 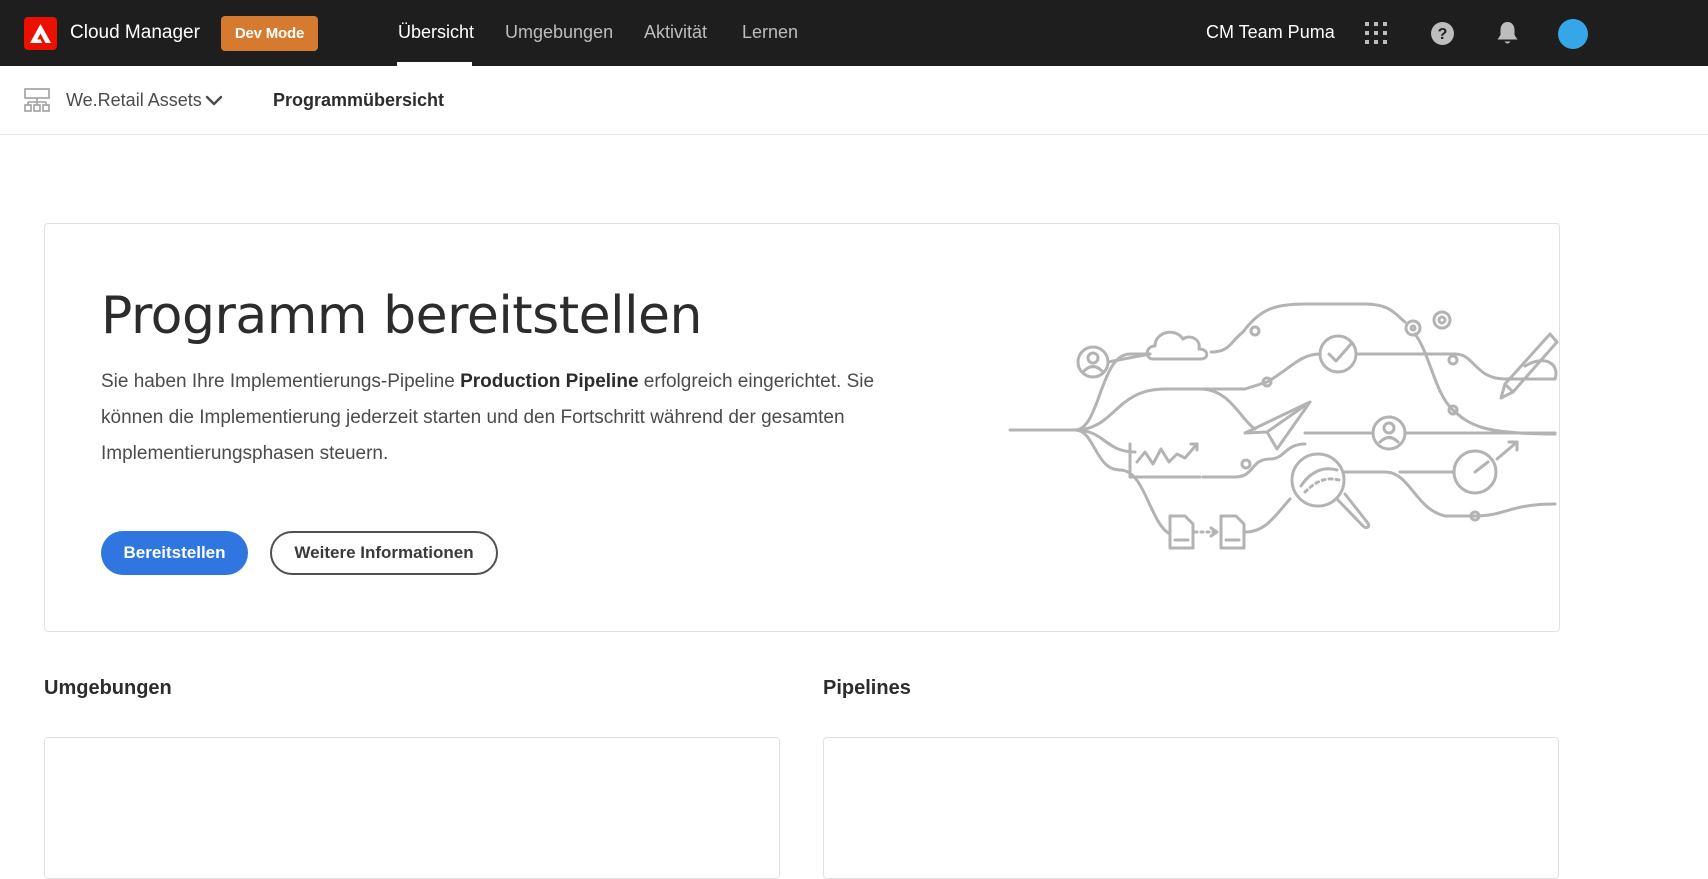 I want to click on program-selector: We.Retail Assets, so click(x=134, y=100).